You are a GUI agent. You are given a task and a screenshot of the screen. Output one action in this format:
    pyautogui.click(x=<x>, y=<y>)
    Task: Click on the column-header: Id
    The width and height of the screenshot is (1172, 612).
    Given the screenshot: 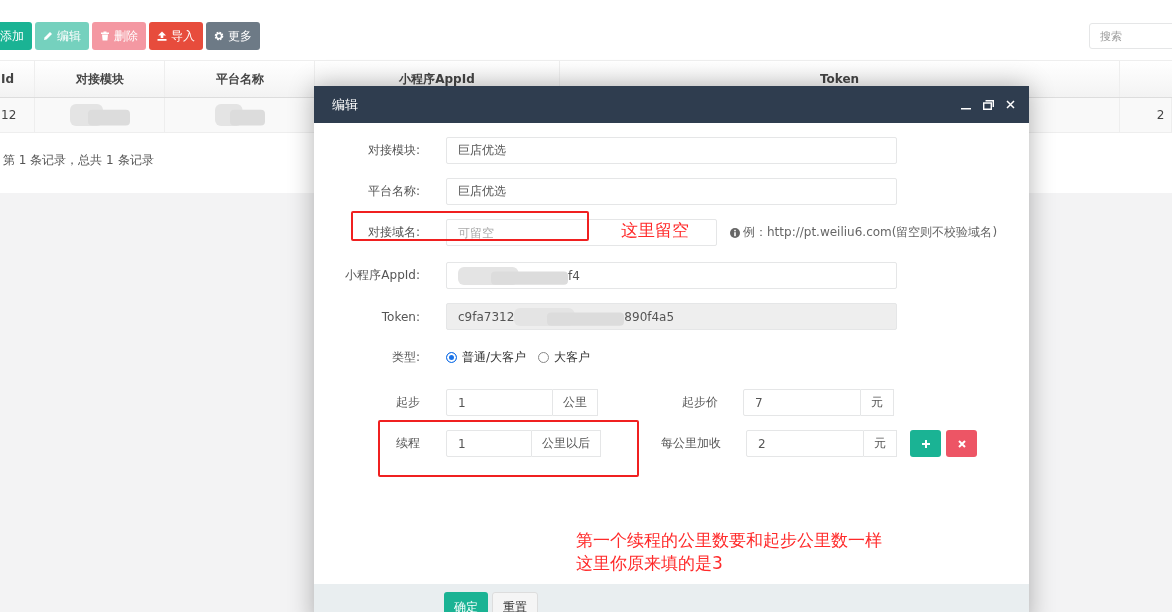 What is the action you would take?
    pyautogui.click(x=17, y=79)
    